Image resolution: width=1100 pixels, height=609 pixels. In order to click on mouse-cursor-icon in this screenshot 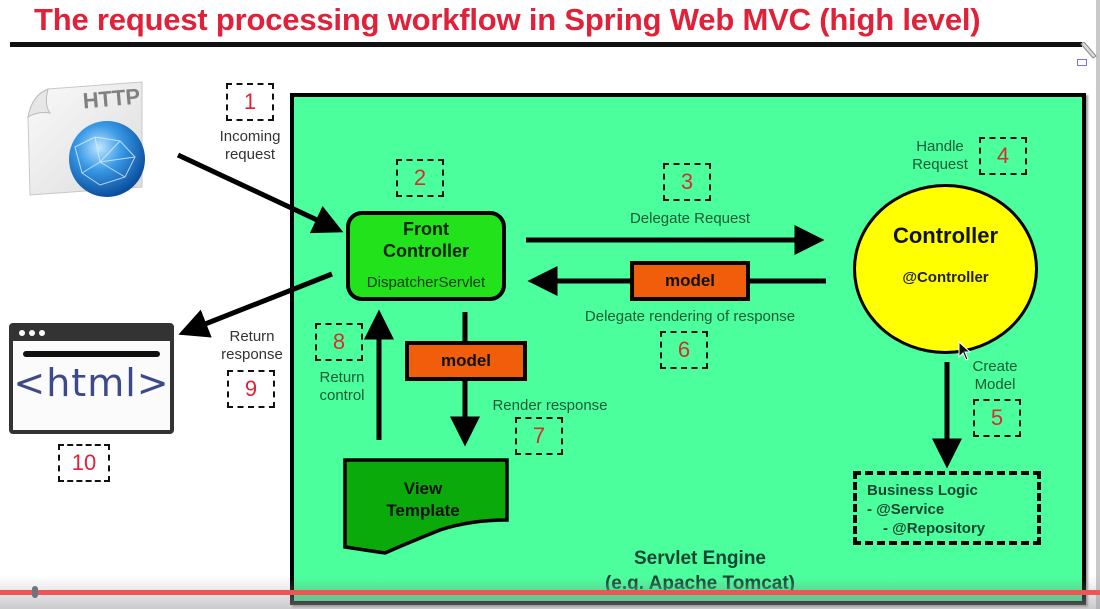, I will do `click(965, 351)`.